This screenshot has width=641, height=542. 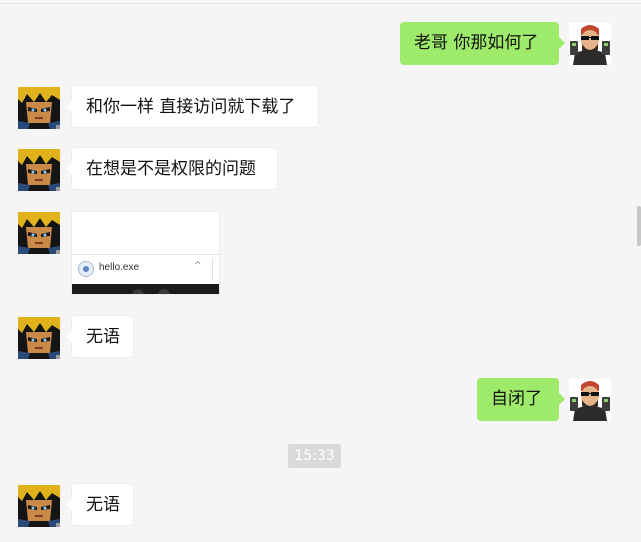 What do you see at coordinates (145, 253) in the screenshot?
I see `image-message: hello.exe ^` at bounding box center [145, 253].